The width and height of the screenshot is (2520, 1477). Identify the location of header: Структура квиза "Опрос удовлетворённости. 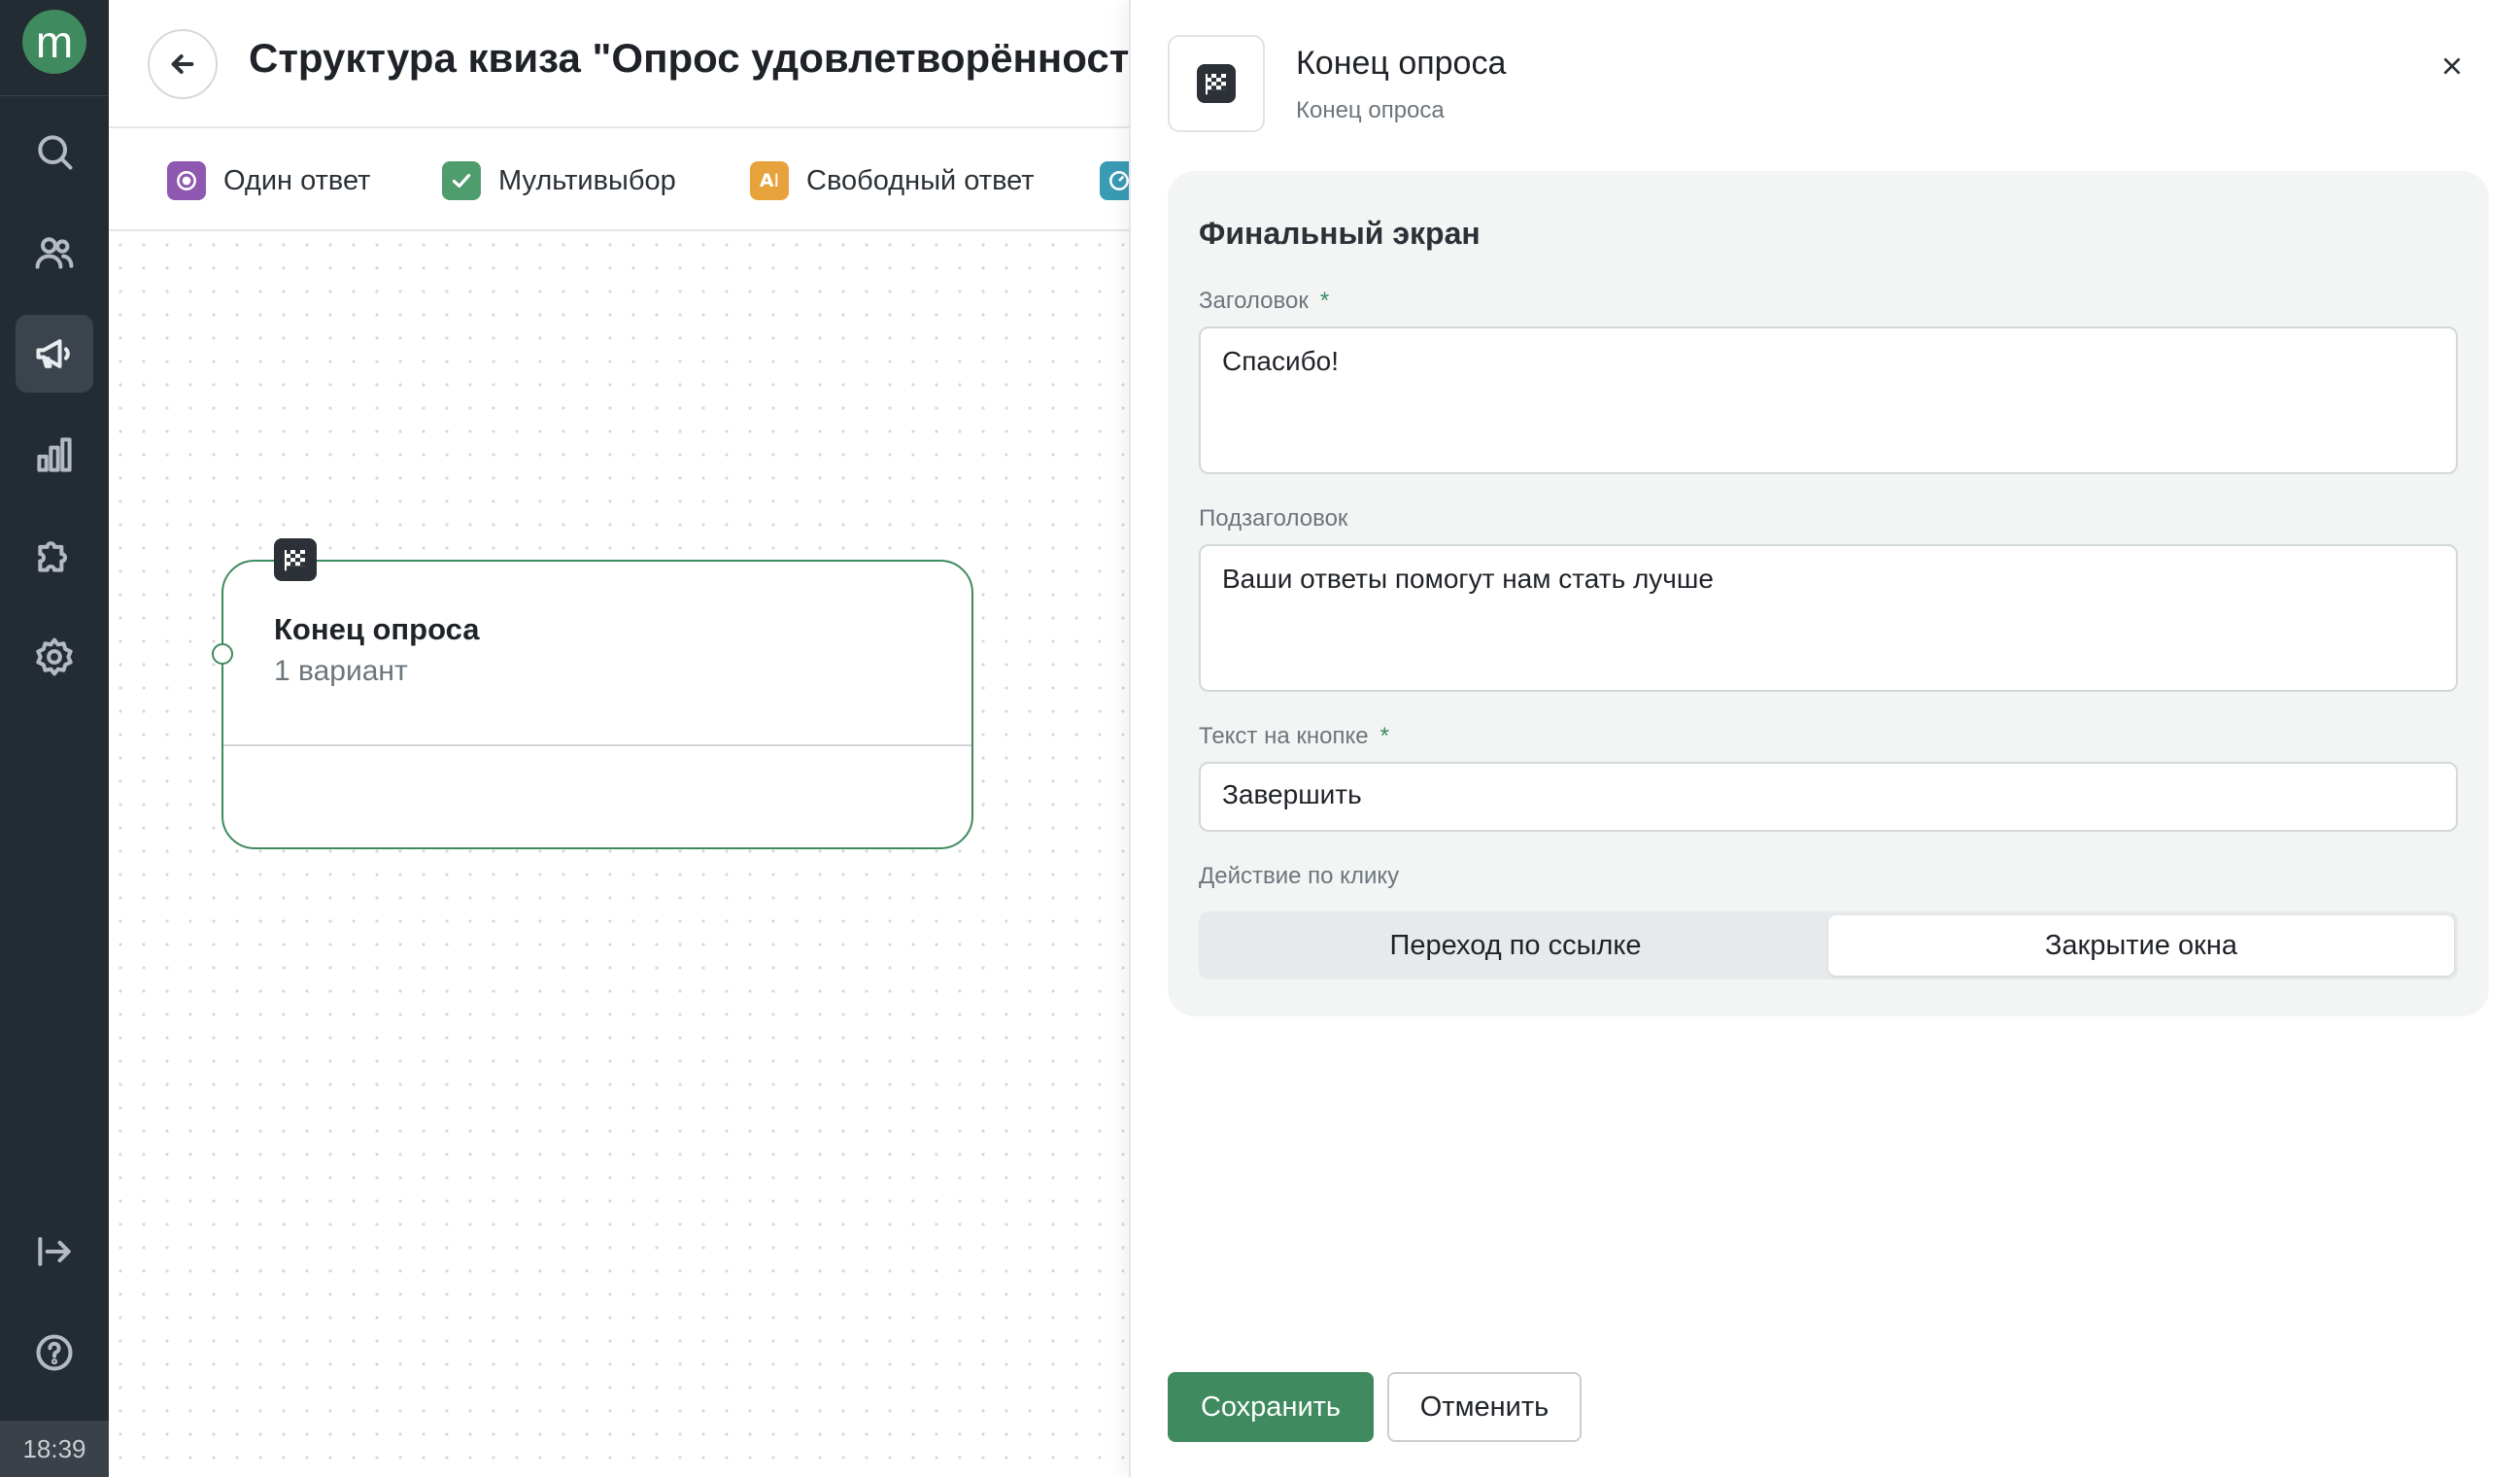
(631, 64).